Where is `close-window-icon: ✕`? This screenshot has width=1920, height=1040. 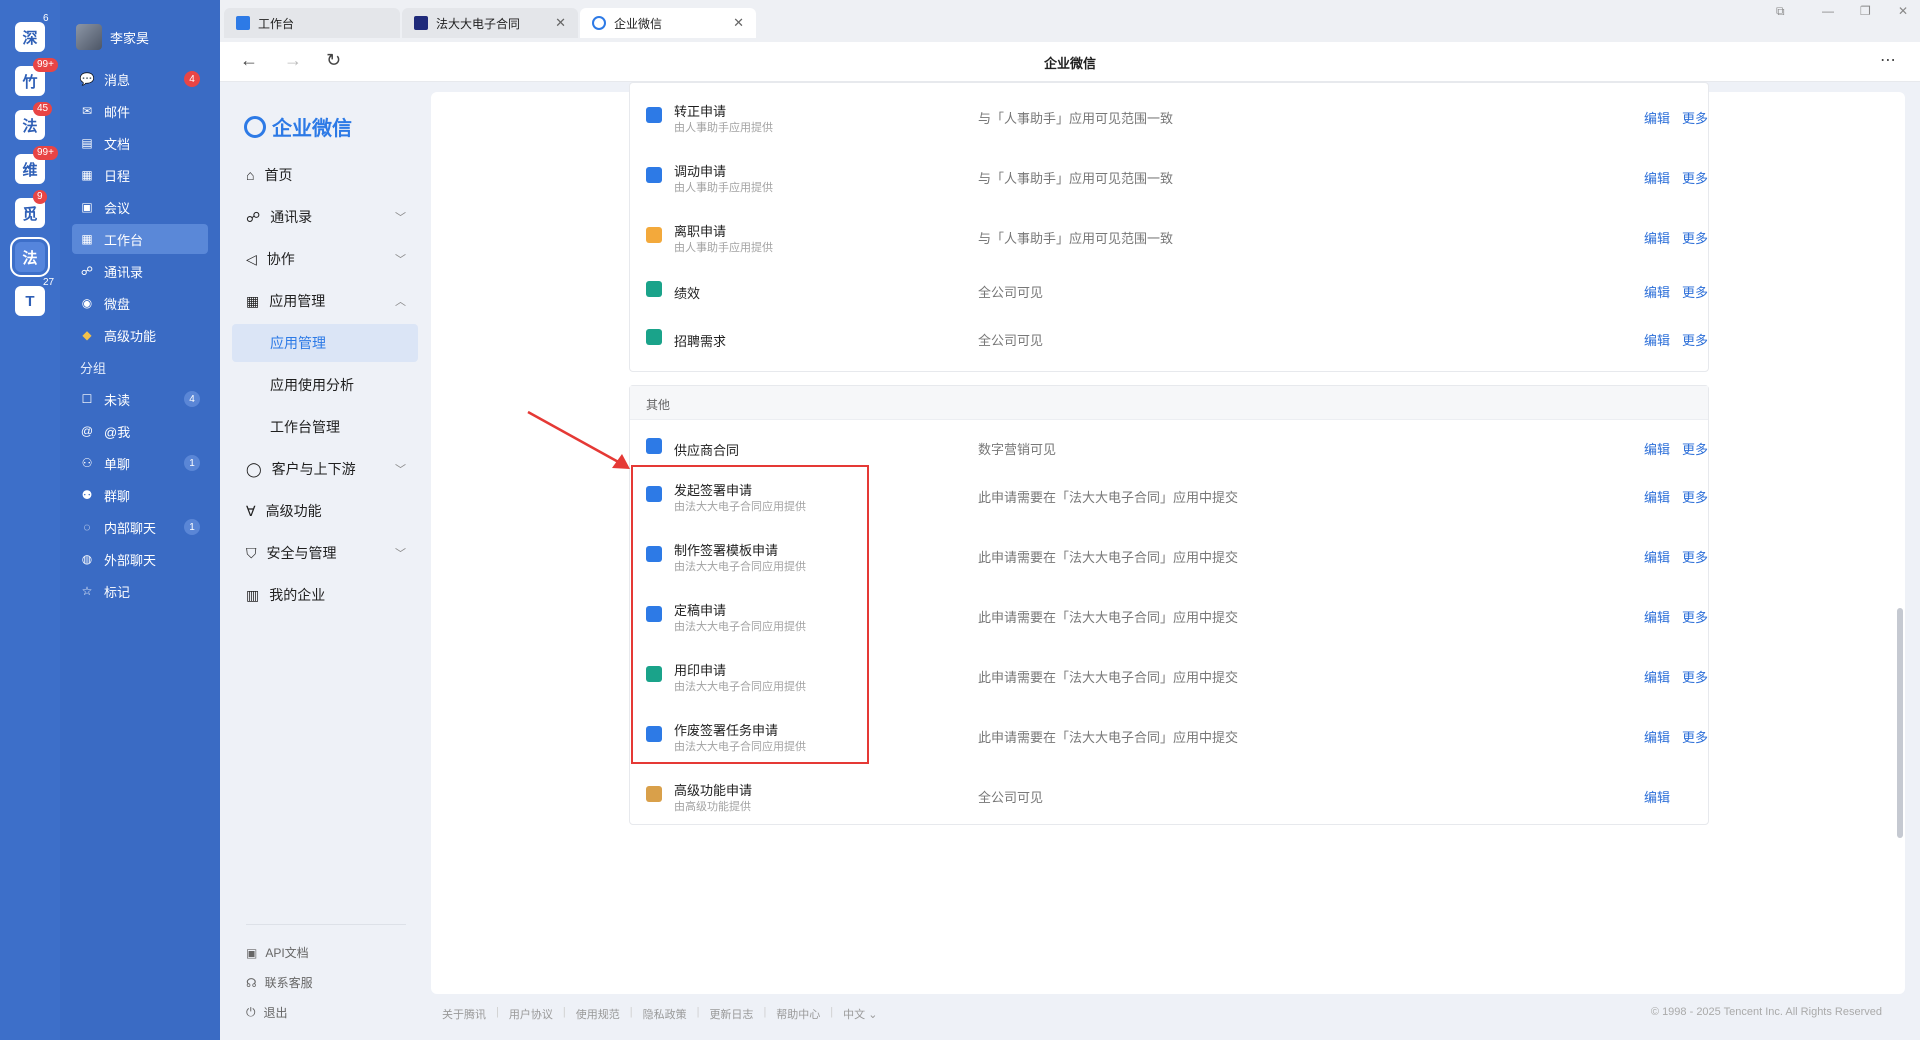 close-window-icon: ✕ is located at coordinates (1903, 11).